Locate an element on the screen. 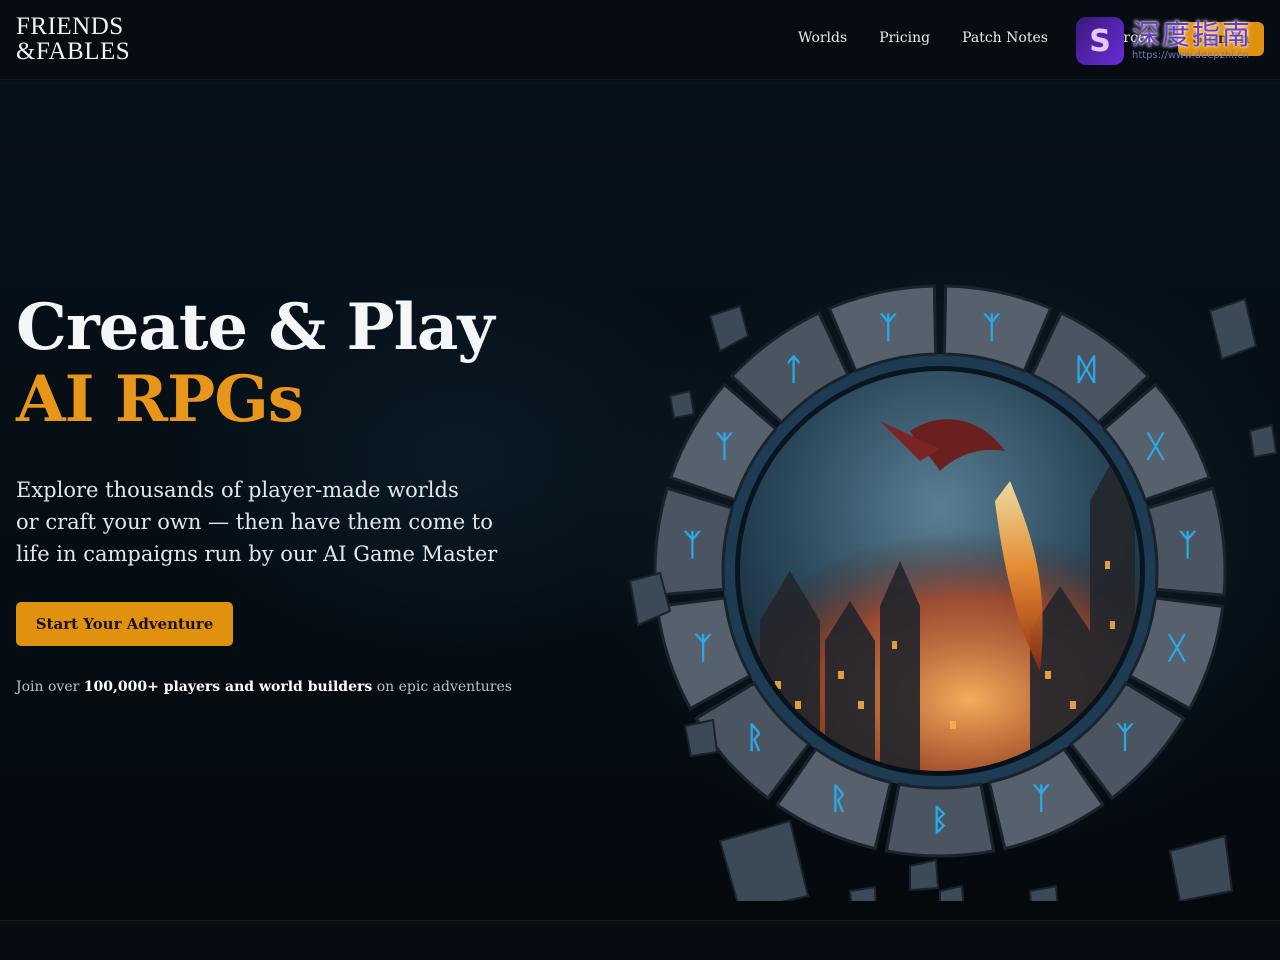 The height and width of the screenshot is (960, 1280). watermark-badge: S 深度指南 https://www.deepzhi.cn is located at coordinates (1171, 41).